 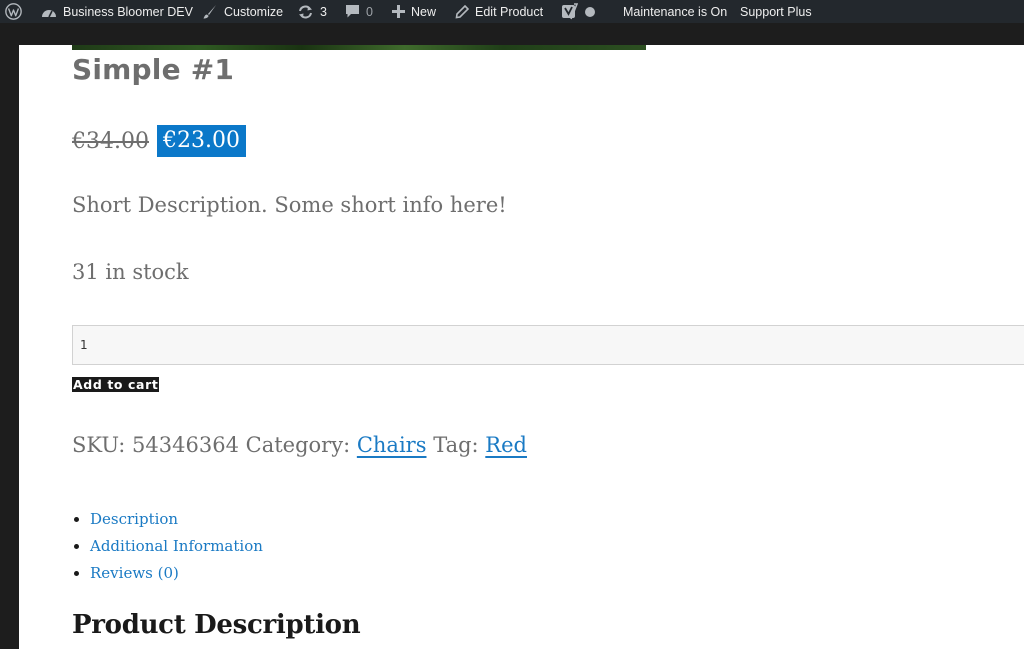 I want to click on site-name-label: Business Bloomer DEV, so click(x=128, y=11).